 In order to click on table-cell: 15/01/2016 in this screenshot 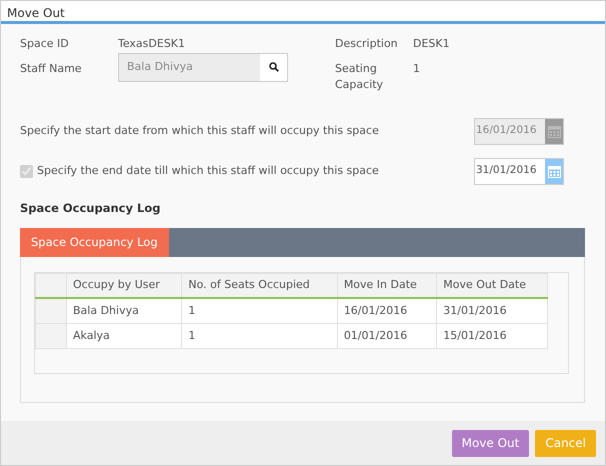, I will do `click(492, 335)`.